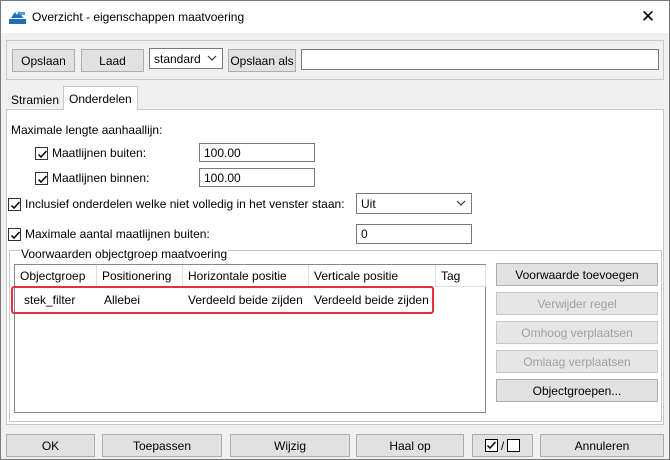 The height and width of the screenshot is (460, 670). What do you see at coordinates (162, 445) in the screenshot?
I see `apply-button: Toepassen` at bounding box center [162, 445].